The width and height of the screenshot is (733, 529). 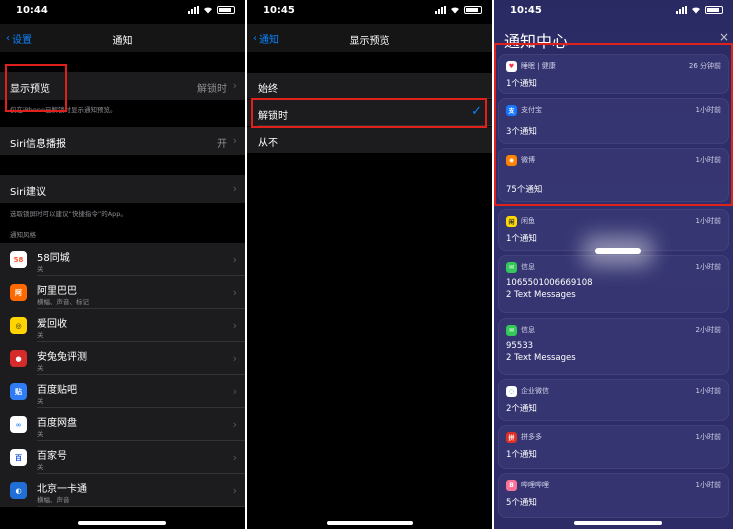 I want to click on app-icon: 贴, so click(x=18, y=391).